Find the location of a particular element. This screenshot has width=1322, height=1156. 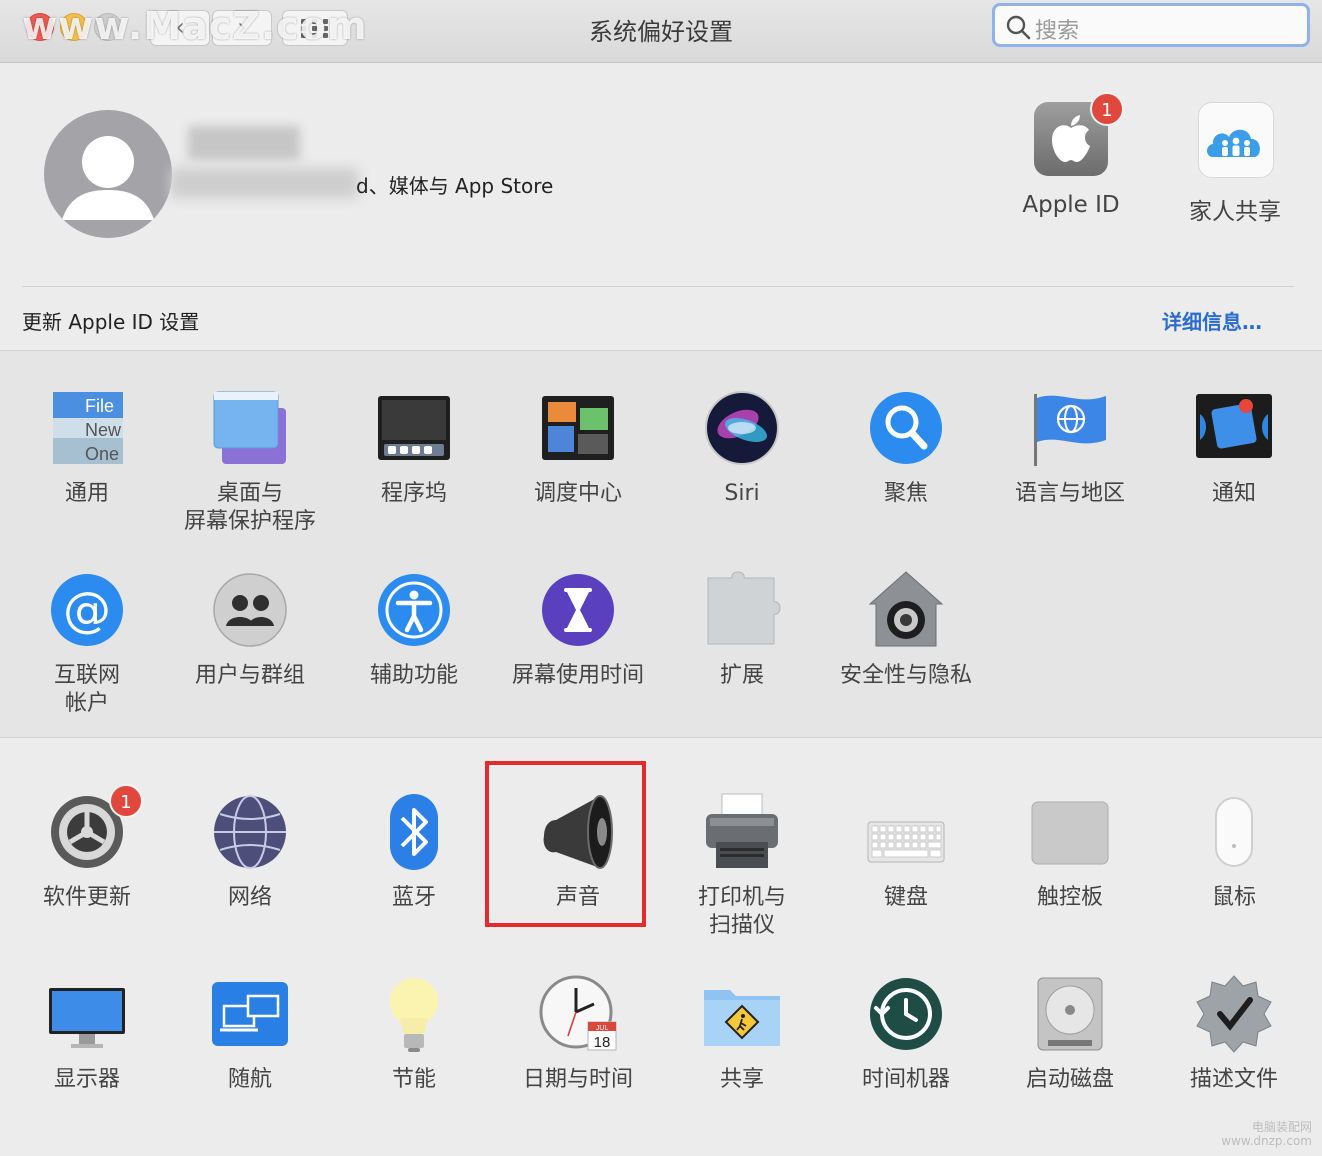

pane-screen-time: 屏幕使用时间 is located at coordinates (578, 630).